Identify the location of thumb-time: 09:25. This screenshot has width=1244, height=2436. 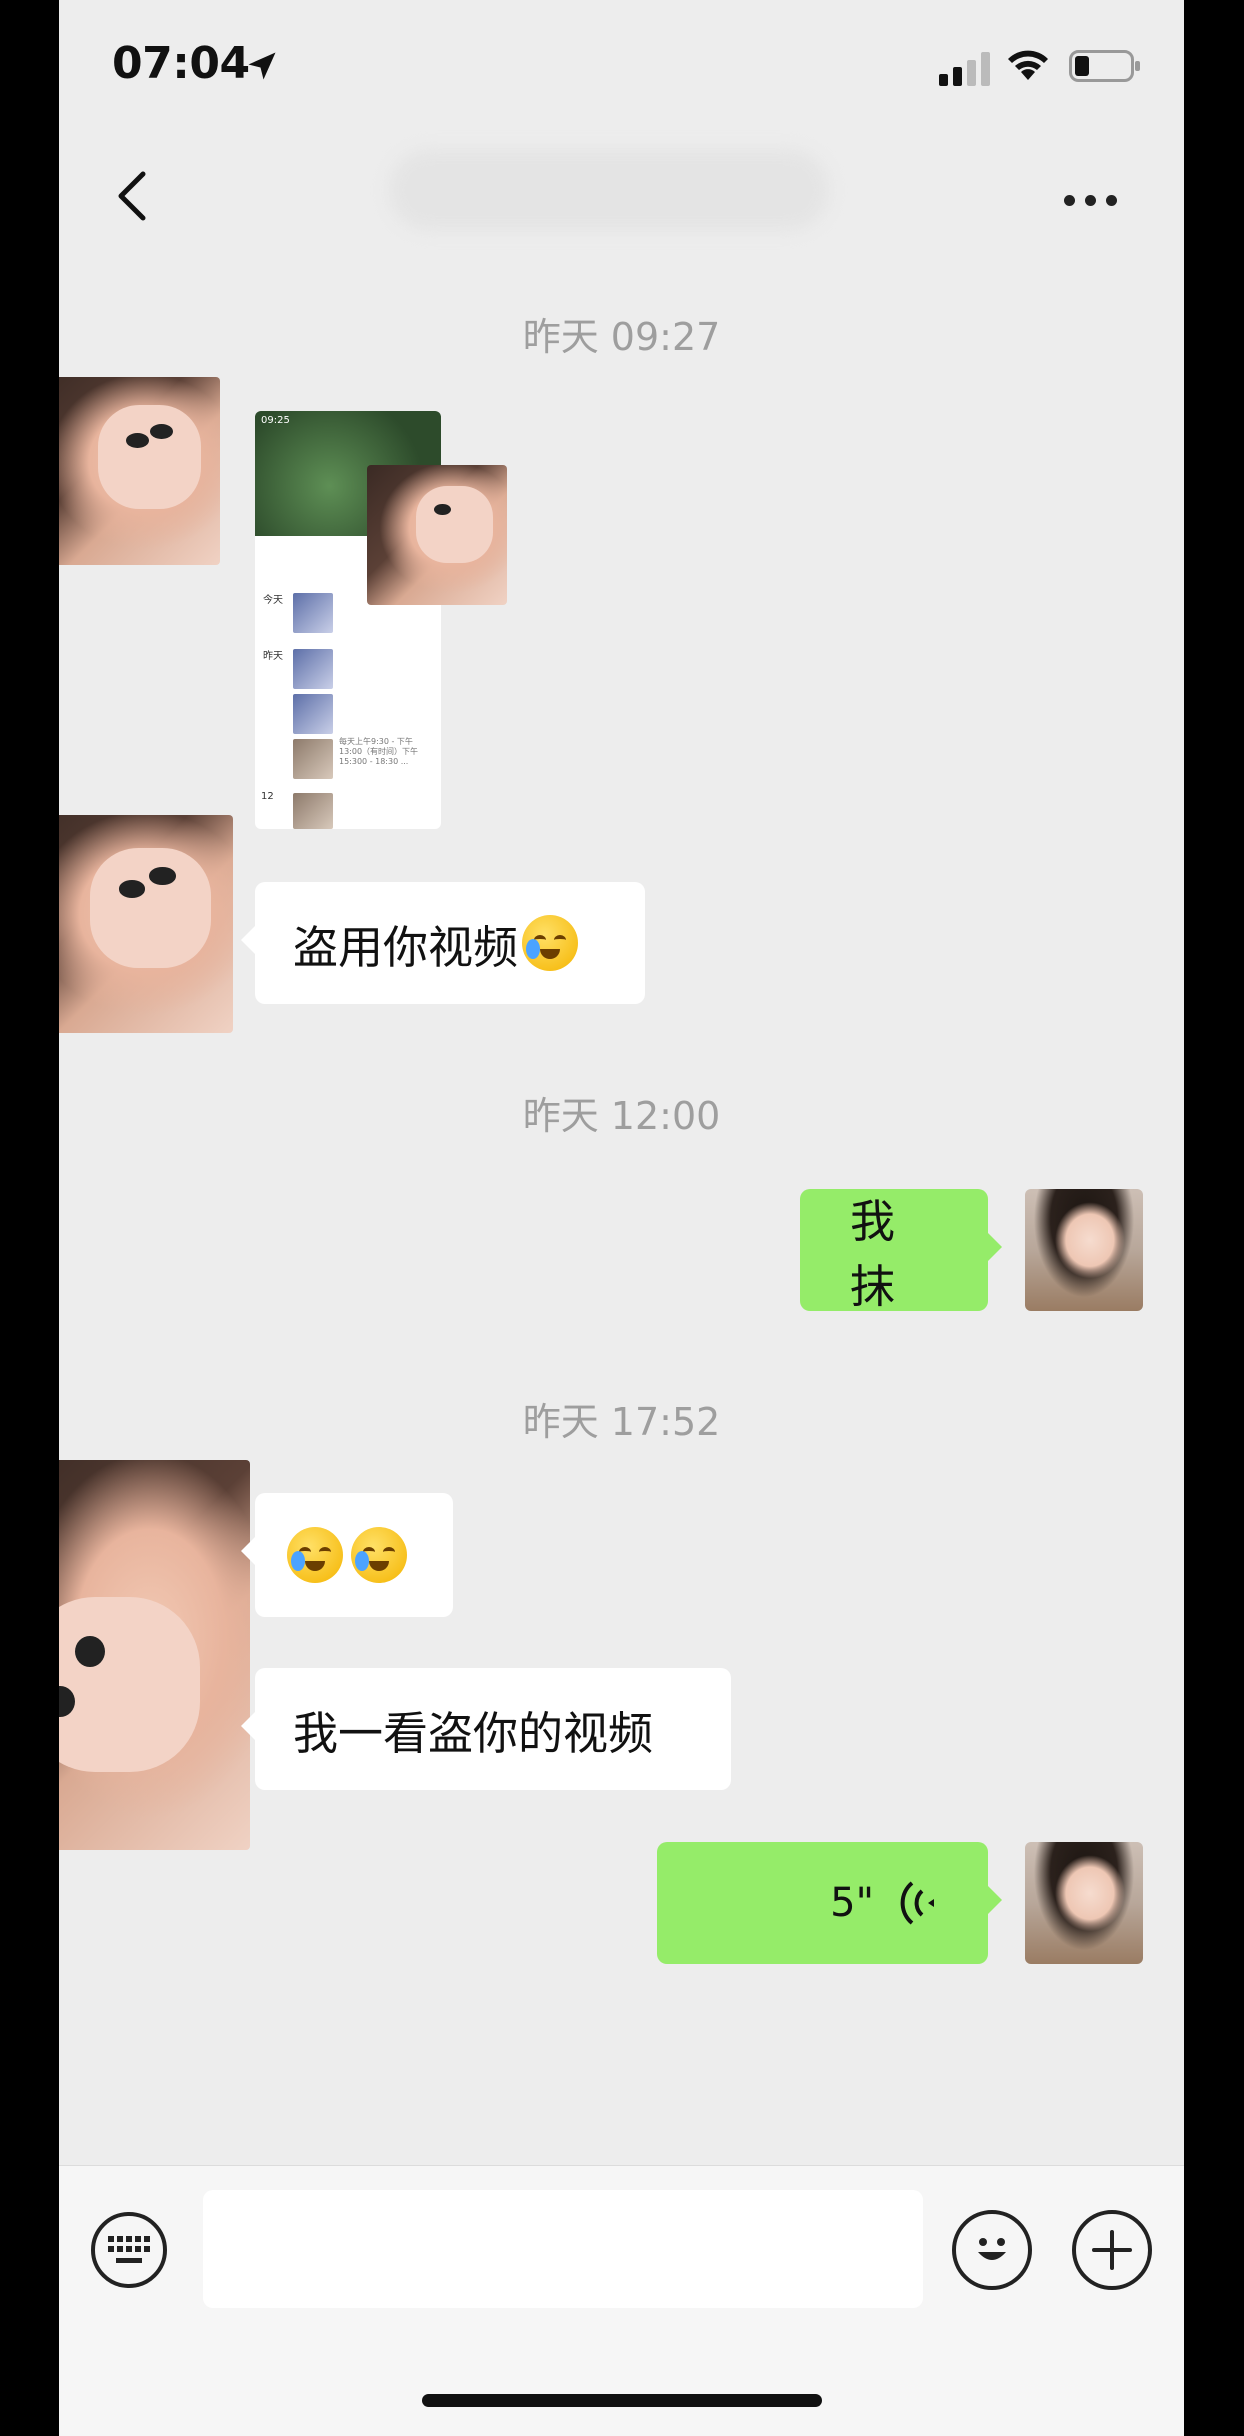
(275, 420).